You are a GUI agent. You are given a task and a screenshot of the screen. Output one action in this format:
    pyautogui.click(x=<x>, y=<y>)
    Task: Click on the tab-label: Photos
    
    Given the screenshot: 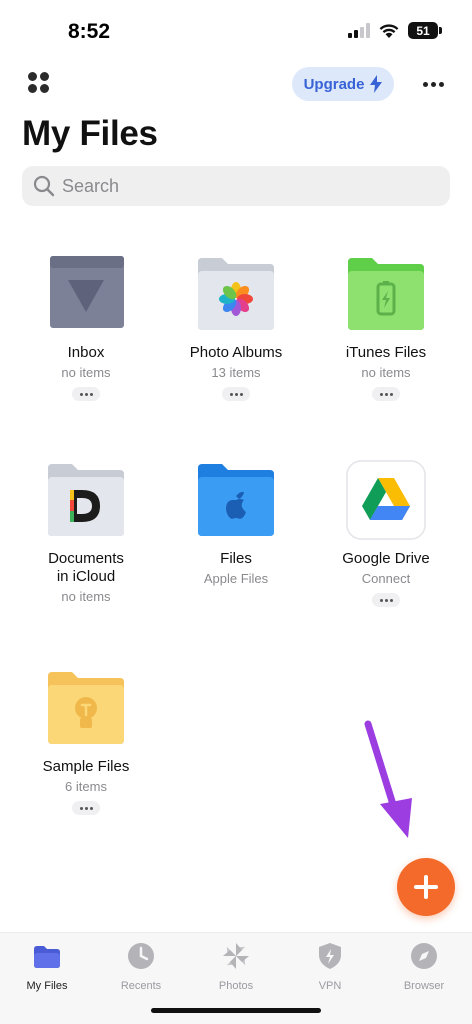 What is the action you would take?
    pyautogui.click(x=236, y=986)
    